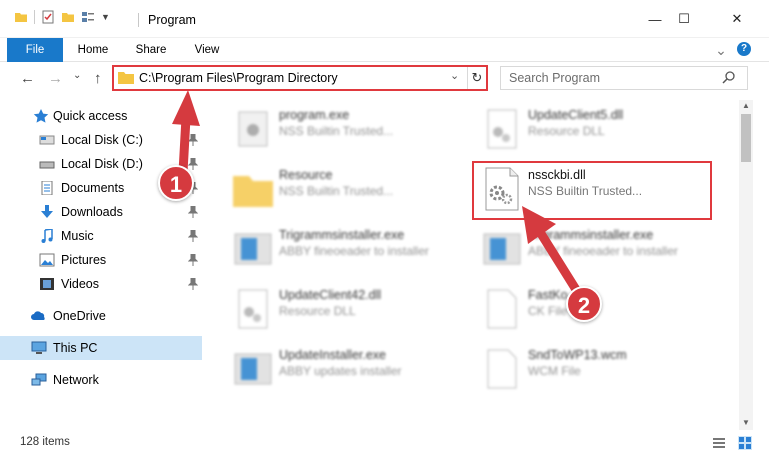 The image size is (769, 472). What do you see at coordinates (101, 212) in the screenshot?
I see `sidebar-item-downloads: Downloads` at bounding box center [101, 212].